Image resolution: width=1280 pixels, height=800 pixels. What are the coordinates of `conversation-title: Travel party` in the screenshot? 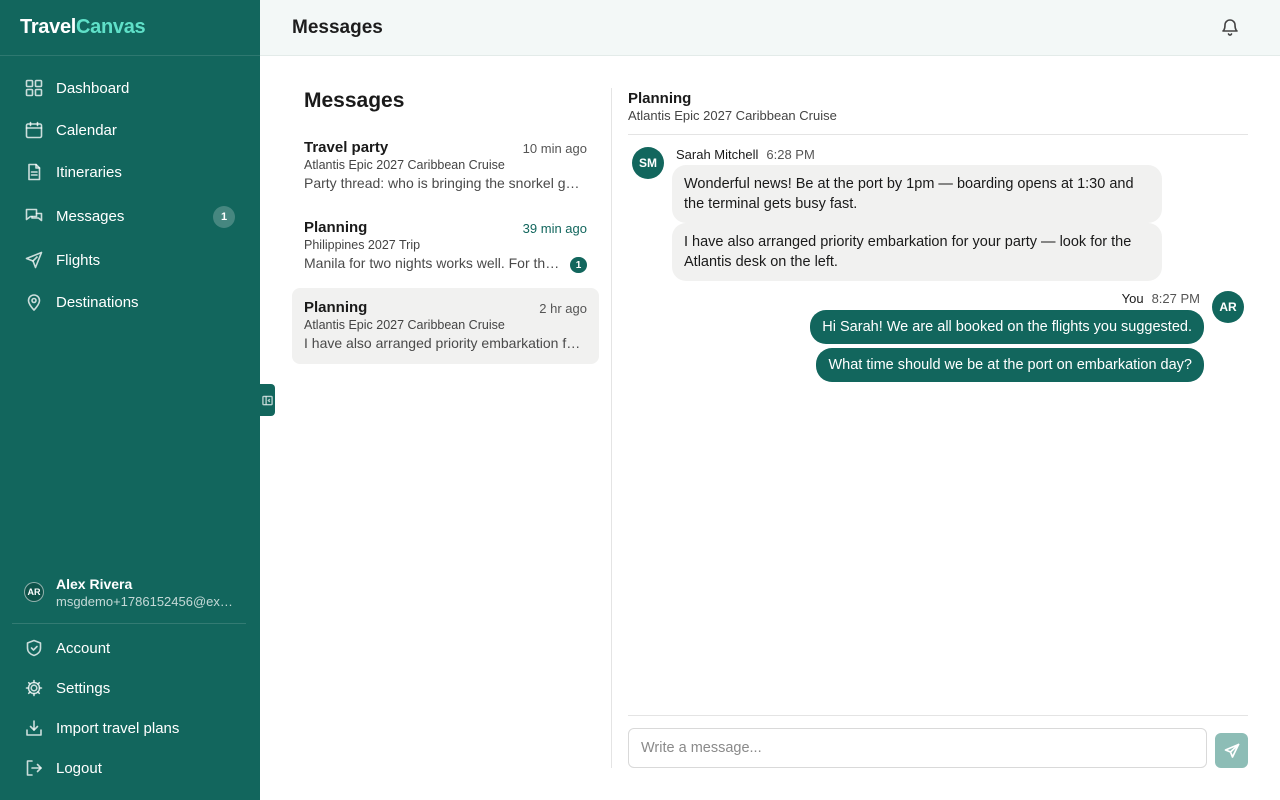 It's located at (346, 147).